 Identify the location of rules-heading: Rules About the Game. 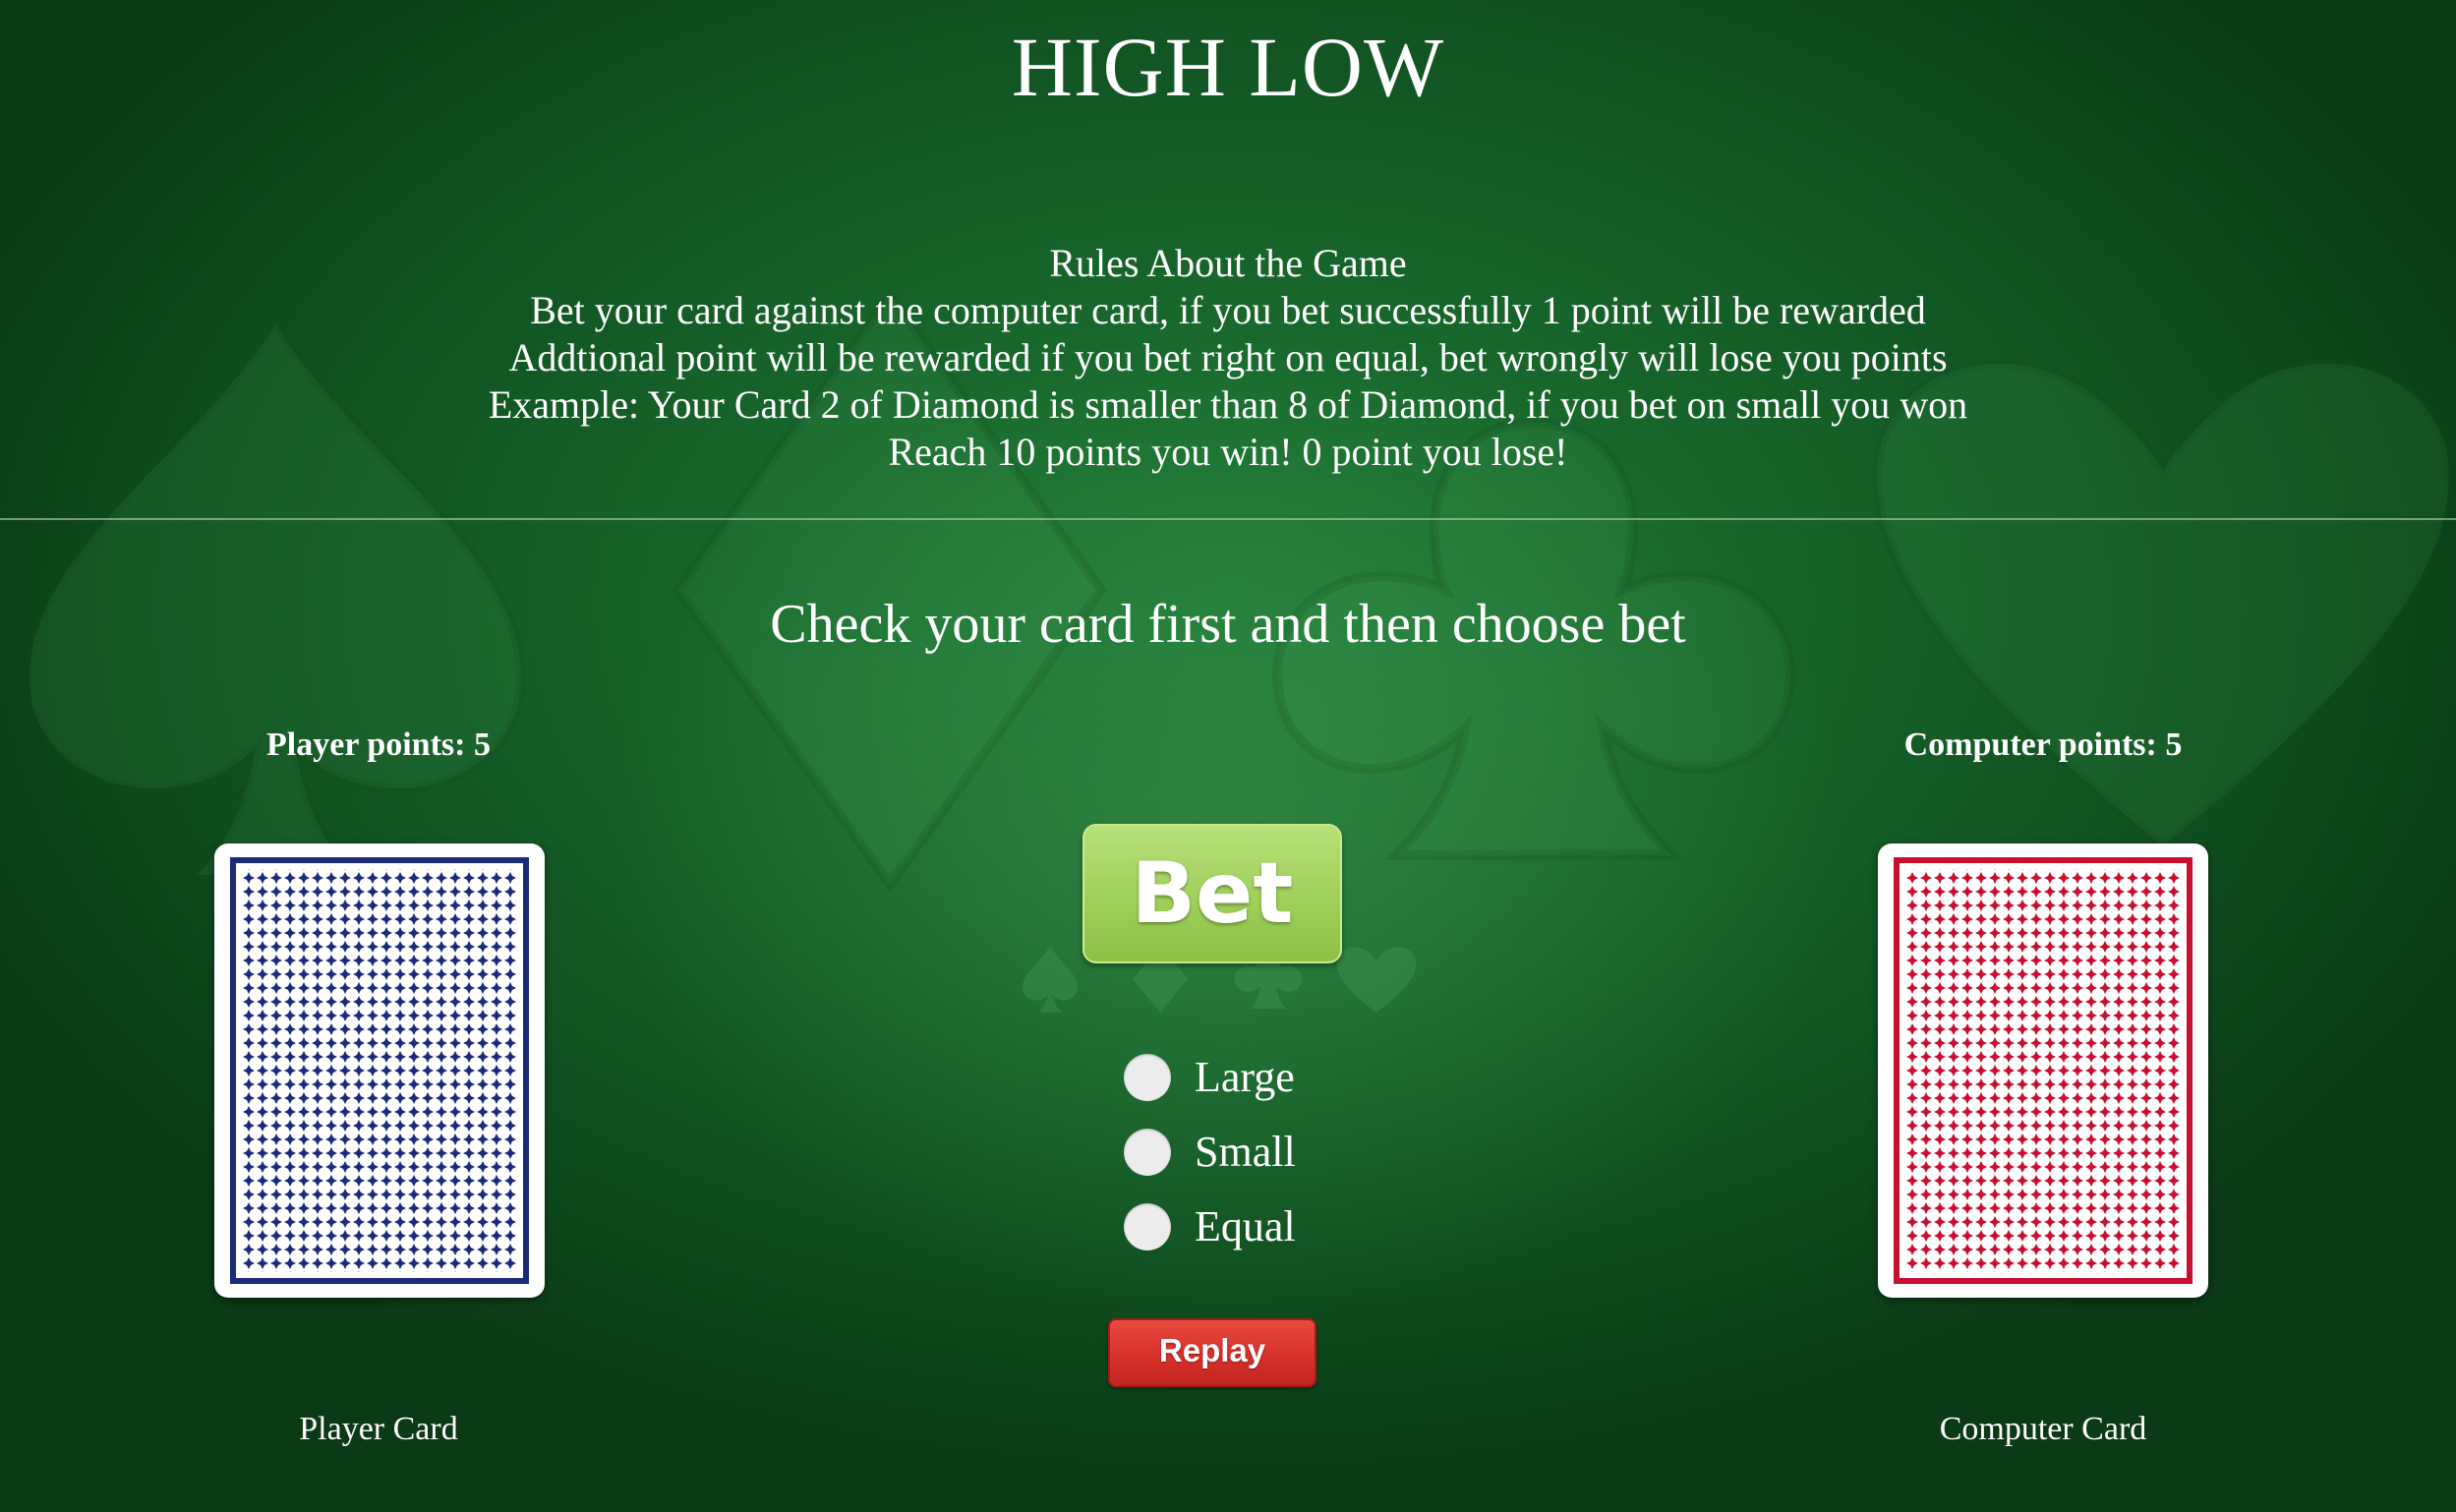
(1228, 263).